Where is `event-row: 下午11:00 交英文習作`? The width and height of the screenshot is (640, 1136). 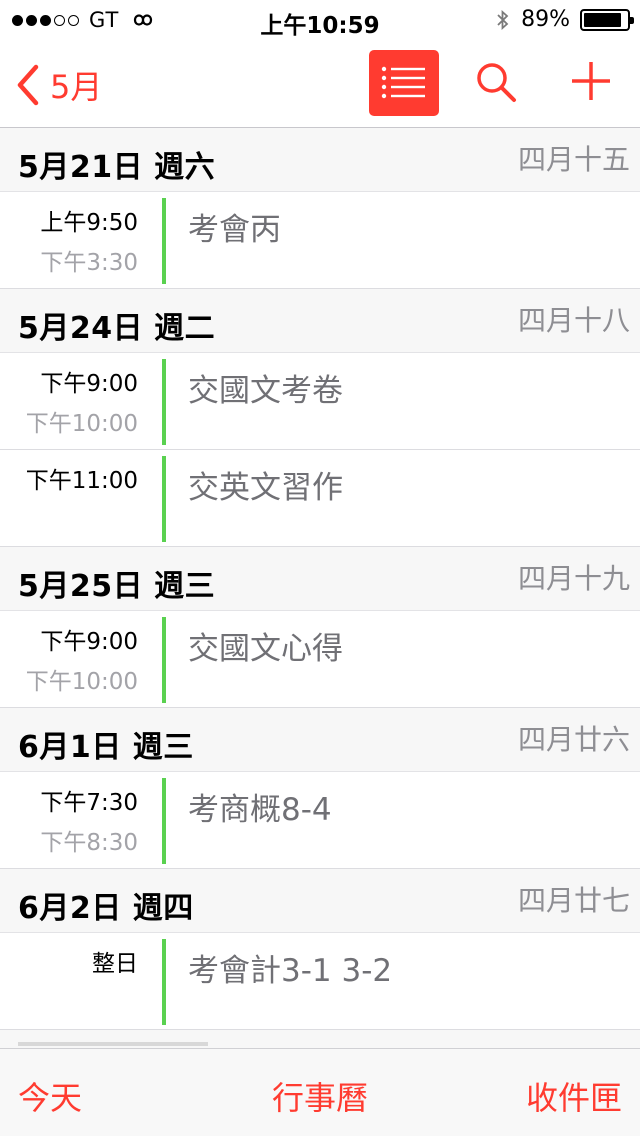
event-row: 下午11:00 交英文習作 is located at coordinates (320, 498).